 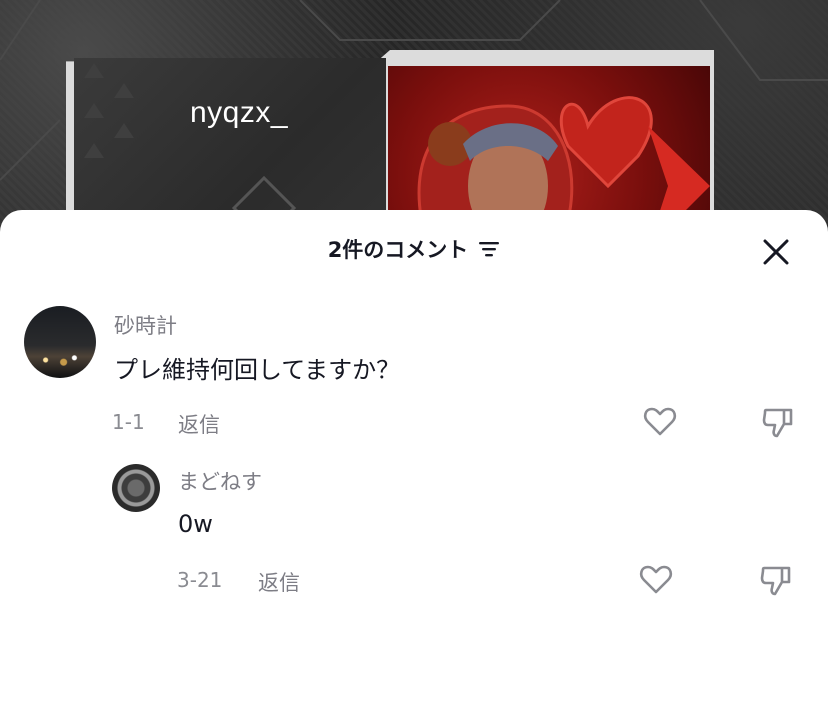 What do you see at coordinates (200, 580) in the screenshot?
I see `comment-date: 3-21` at bounding box center [200, 580].